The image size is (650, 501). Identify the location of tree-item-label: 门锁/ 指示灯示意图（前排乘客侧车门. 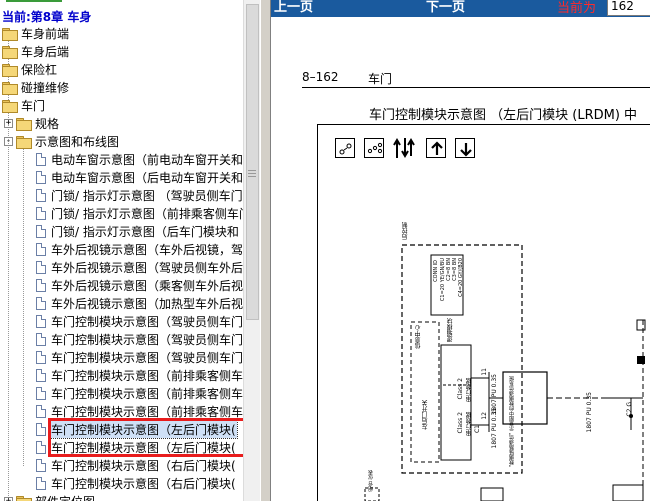
(147, 213).